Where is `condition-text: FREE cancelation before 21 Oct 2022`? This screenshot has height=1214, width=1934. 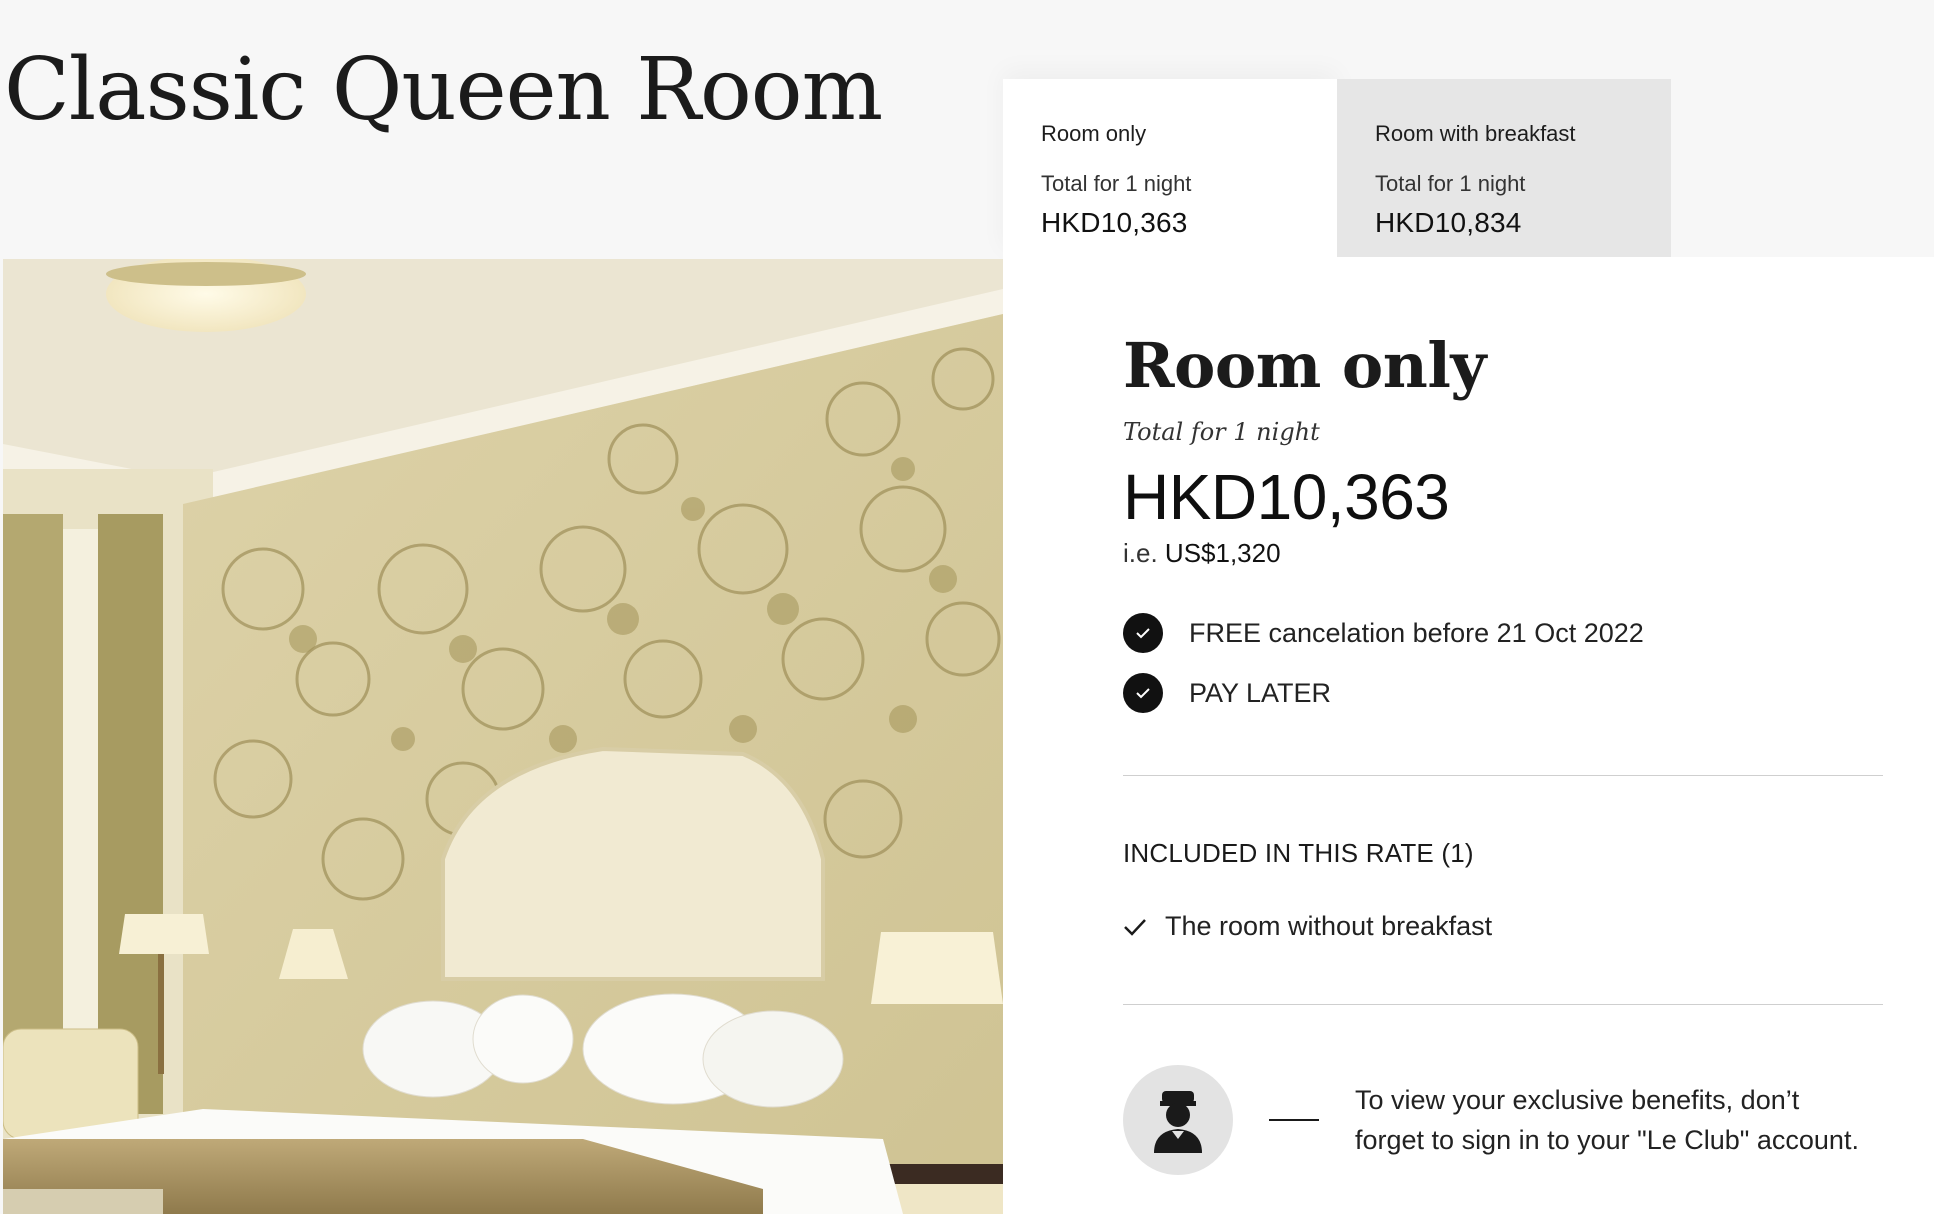 condition-text: FREE cancelation before 21 Oct 2022 is located at coordinates (1416, 632).